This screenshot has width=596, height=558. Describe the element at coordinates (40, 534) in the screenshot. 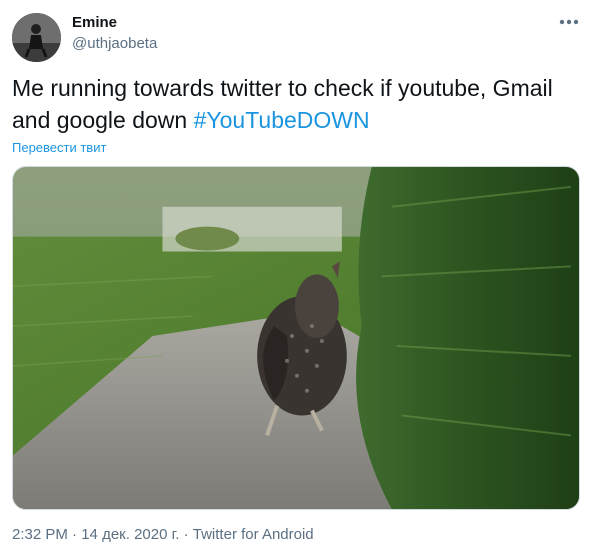

I see `tweet-time: 2:32 PM` at that location.